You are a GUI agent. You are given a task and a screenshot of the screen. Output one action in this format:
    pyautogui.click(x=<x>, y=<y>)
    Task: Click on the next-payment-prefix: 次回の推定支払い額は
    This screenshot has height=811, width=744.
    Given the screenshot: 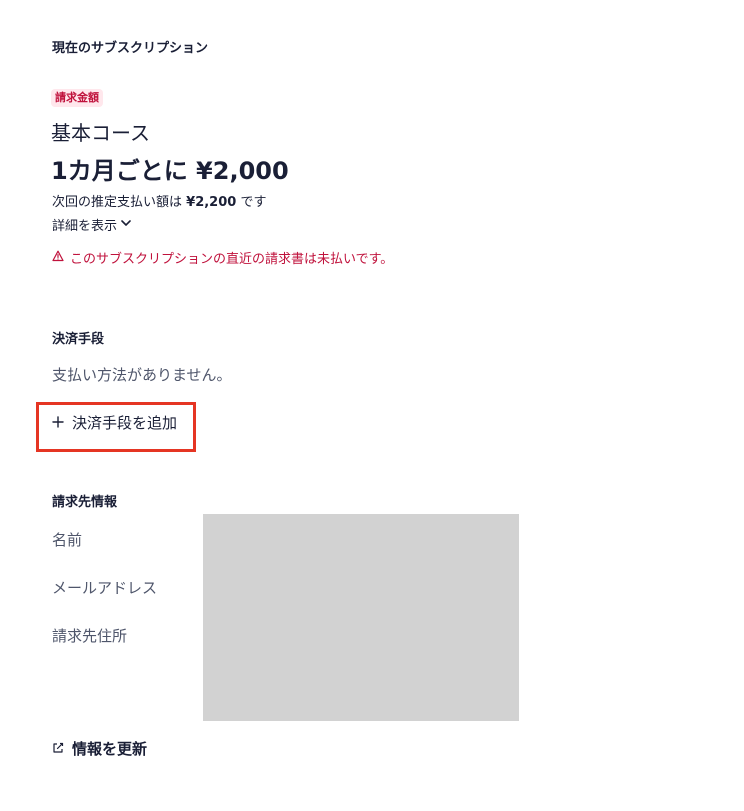 What is the action you would take?
    pyautogui.click(x=117, y=202)
    